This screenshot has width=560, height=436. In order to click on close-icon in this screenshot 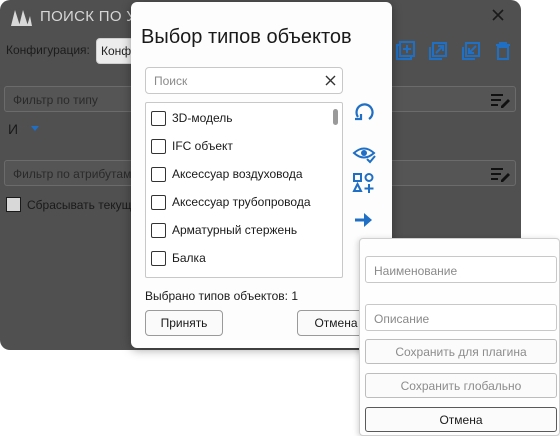, I will do `click(498, 15)`.